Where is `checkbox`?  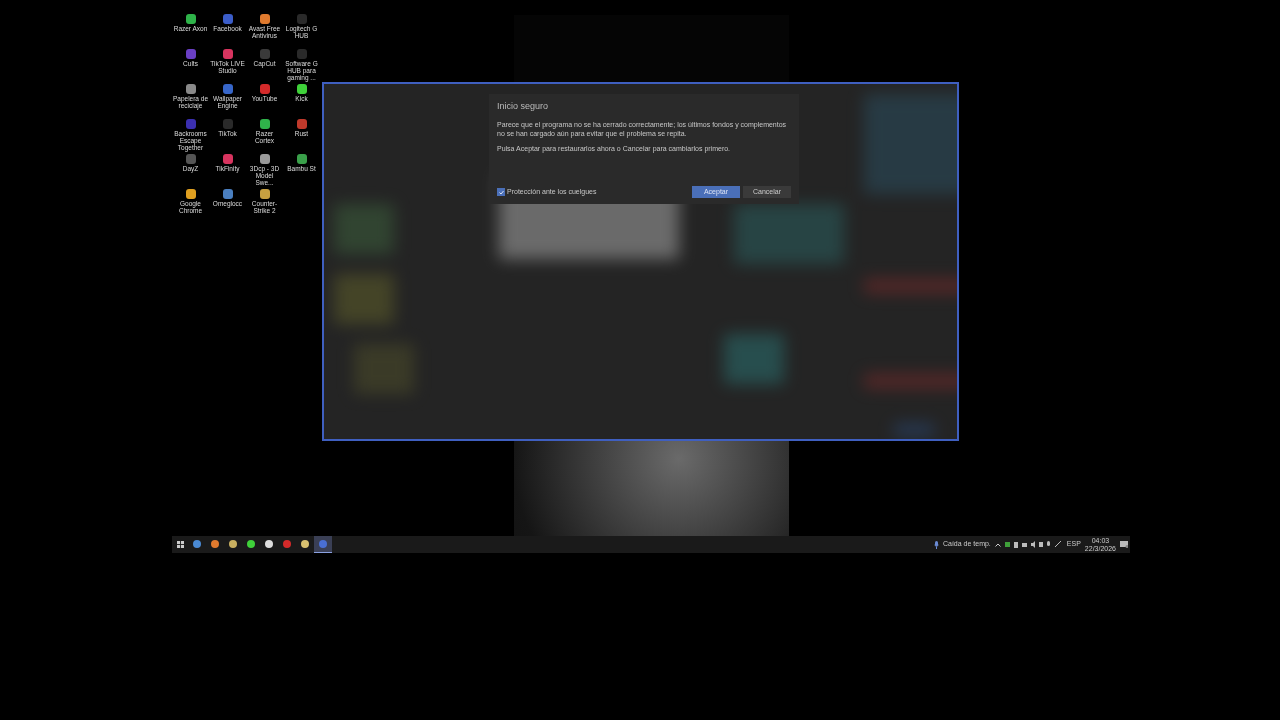 checkbox is located at coordinates (501, 192).